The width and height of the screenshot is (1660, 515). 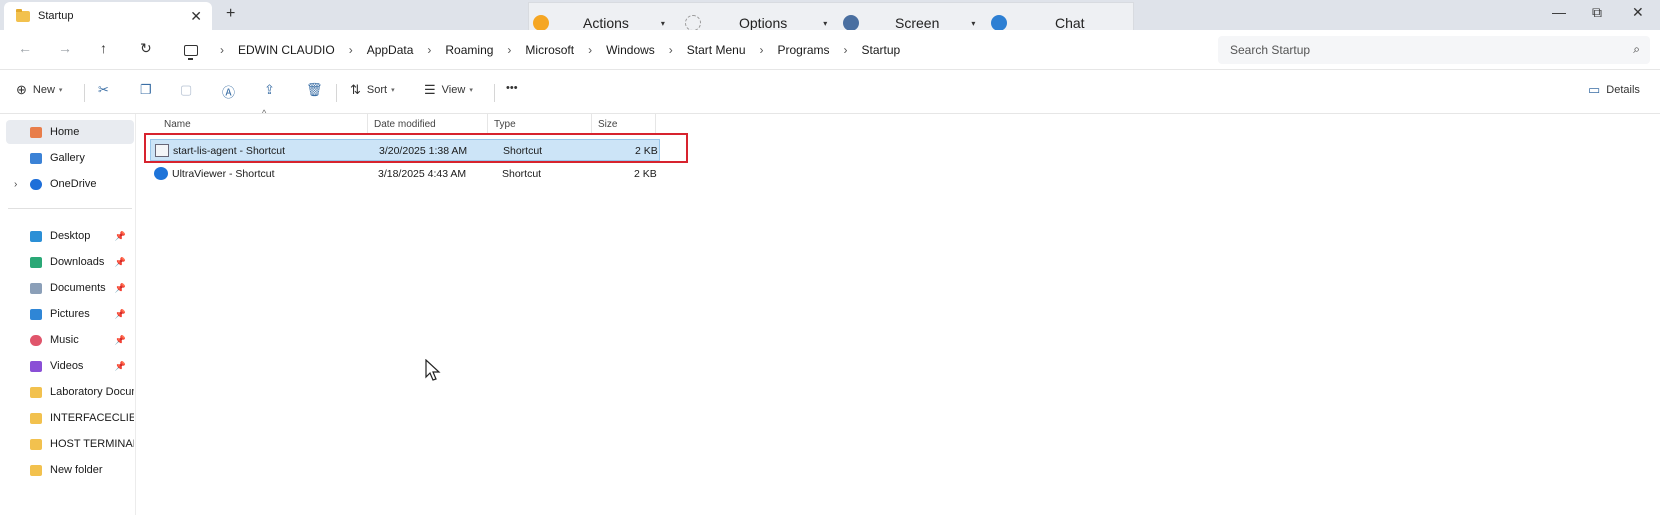 What do you see at coordinates (43, 90) in the screenshot?
I see `new-label: New` at bounding box center [43, 90].